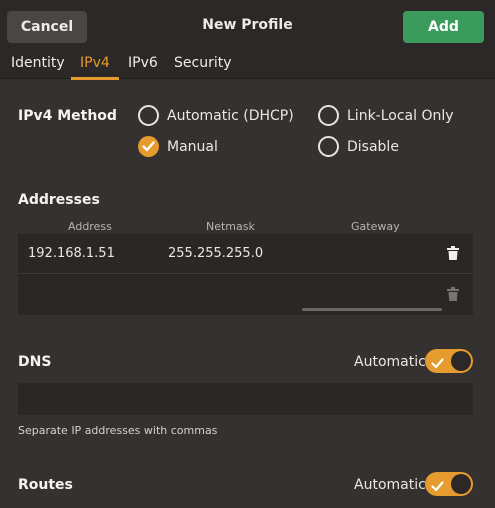 This screenshot has height=508, width=495. I want to click on radio-manual: Manual, so click(178, 146).